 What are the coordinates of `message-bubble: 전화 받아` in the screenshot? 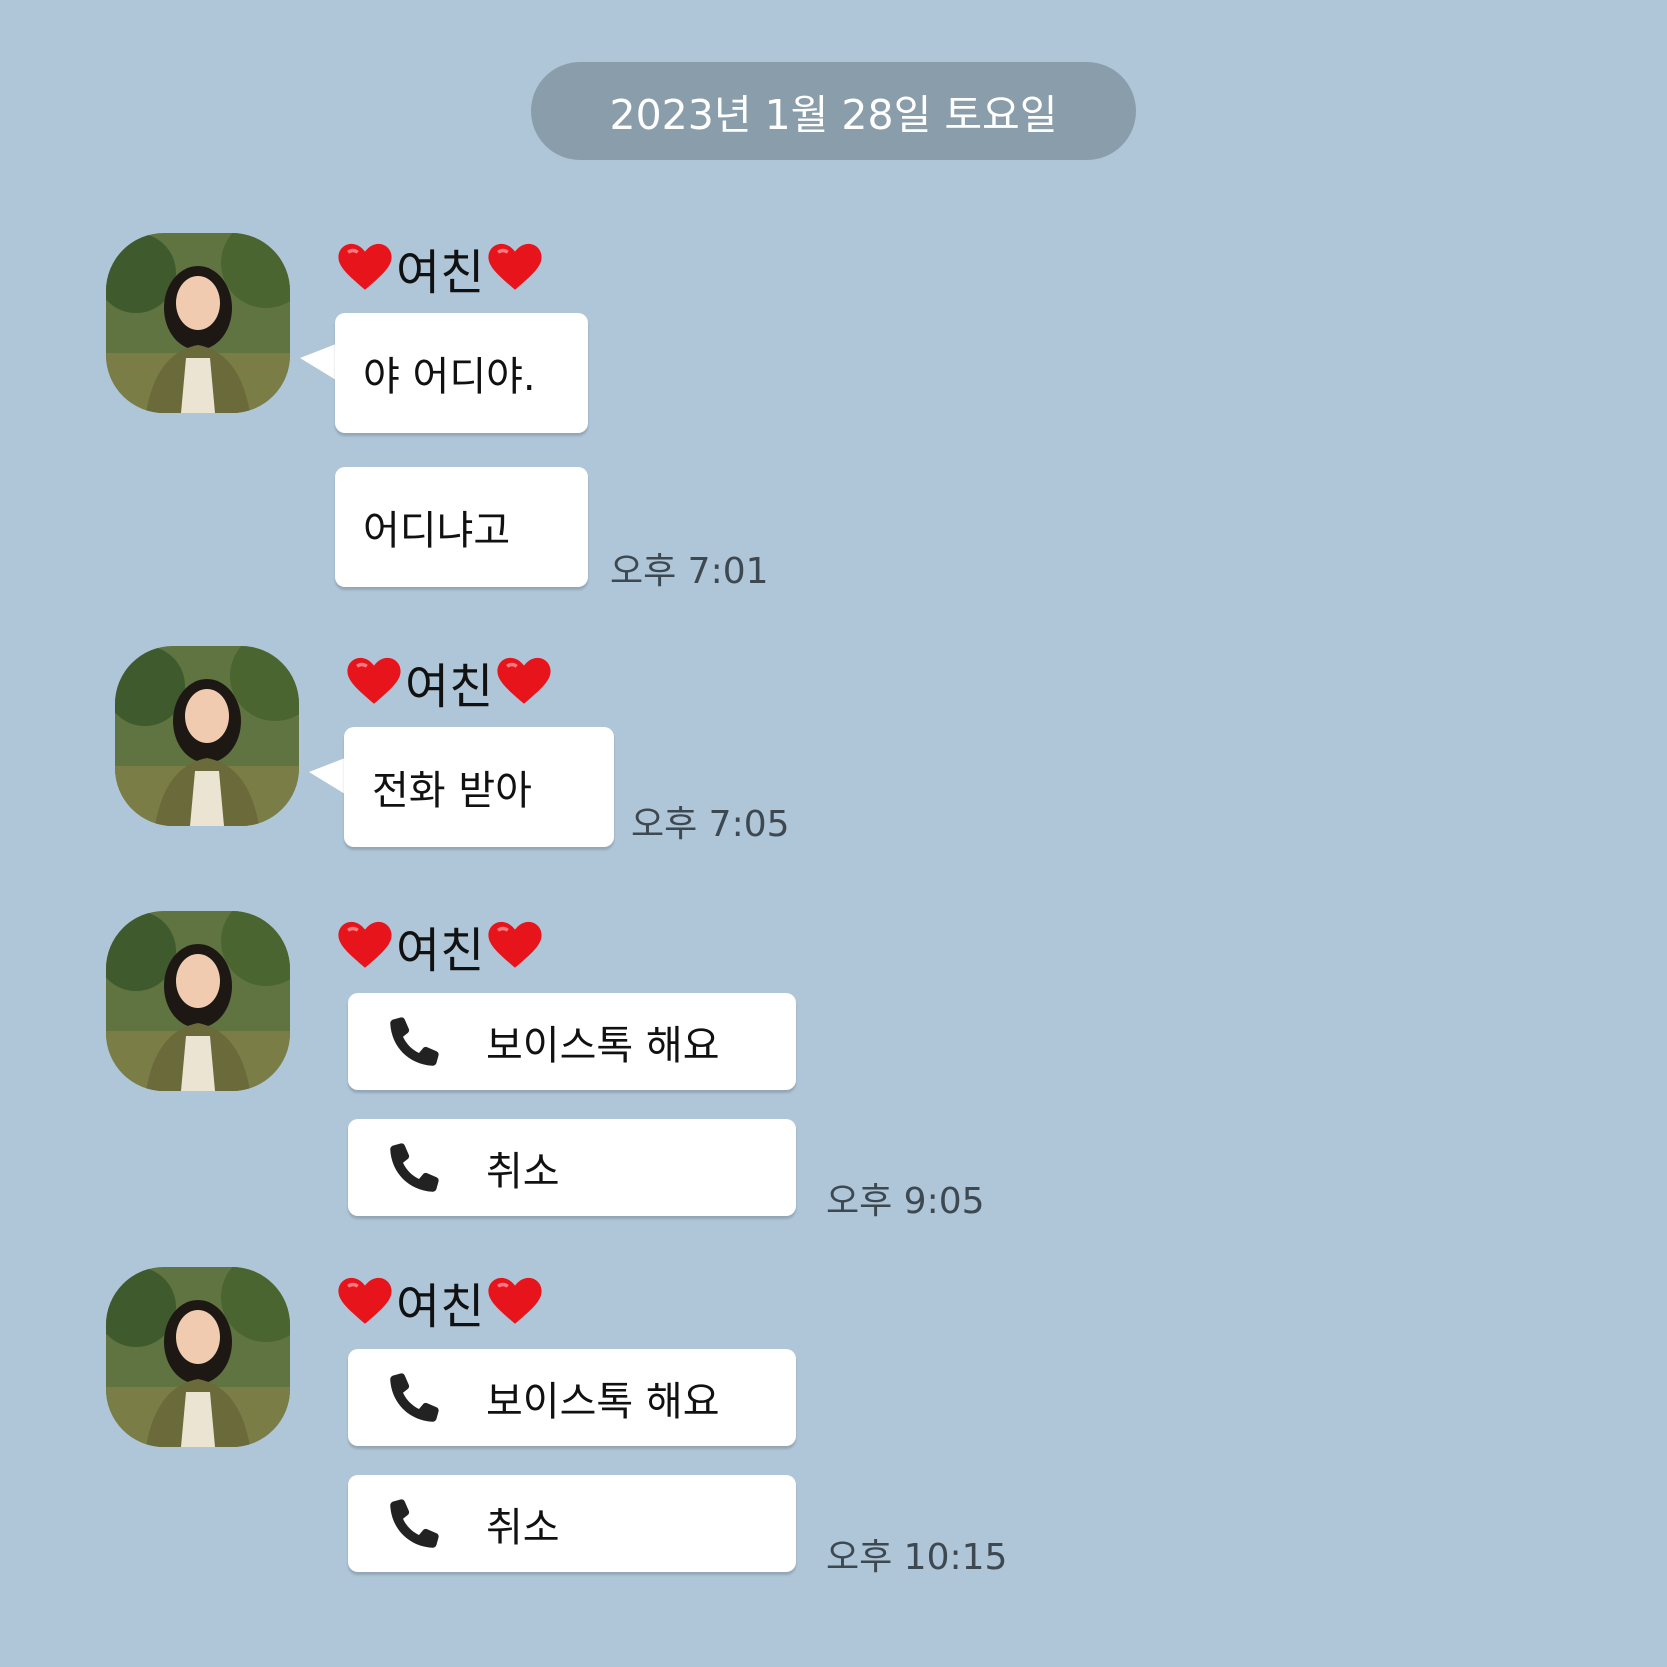 It's located at (479, 787).